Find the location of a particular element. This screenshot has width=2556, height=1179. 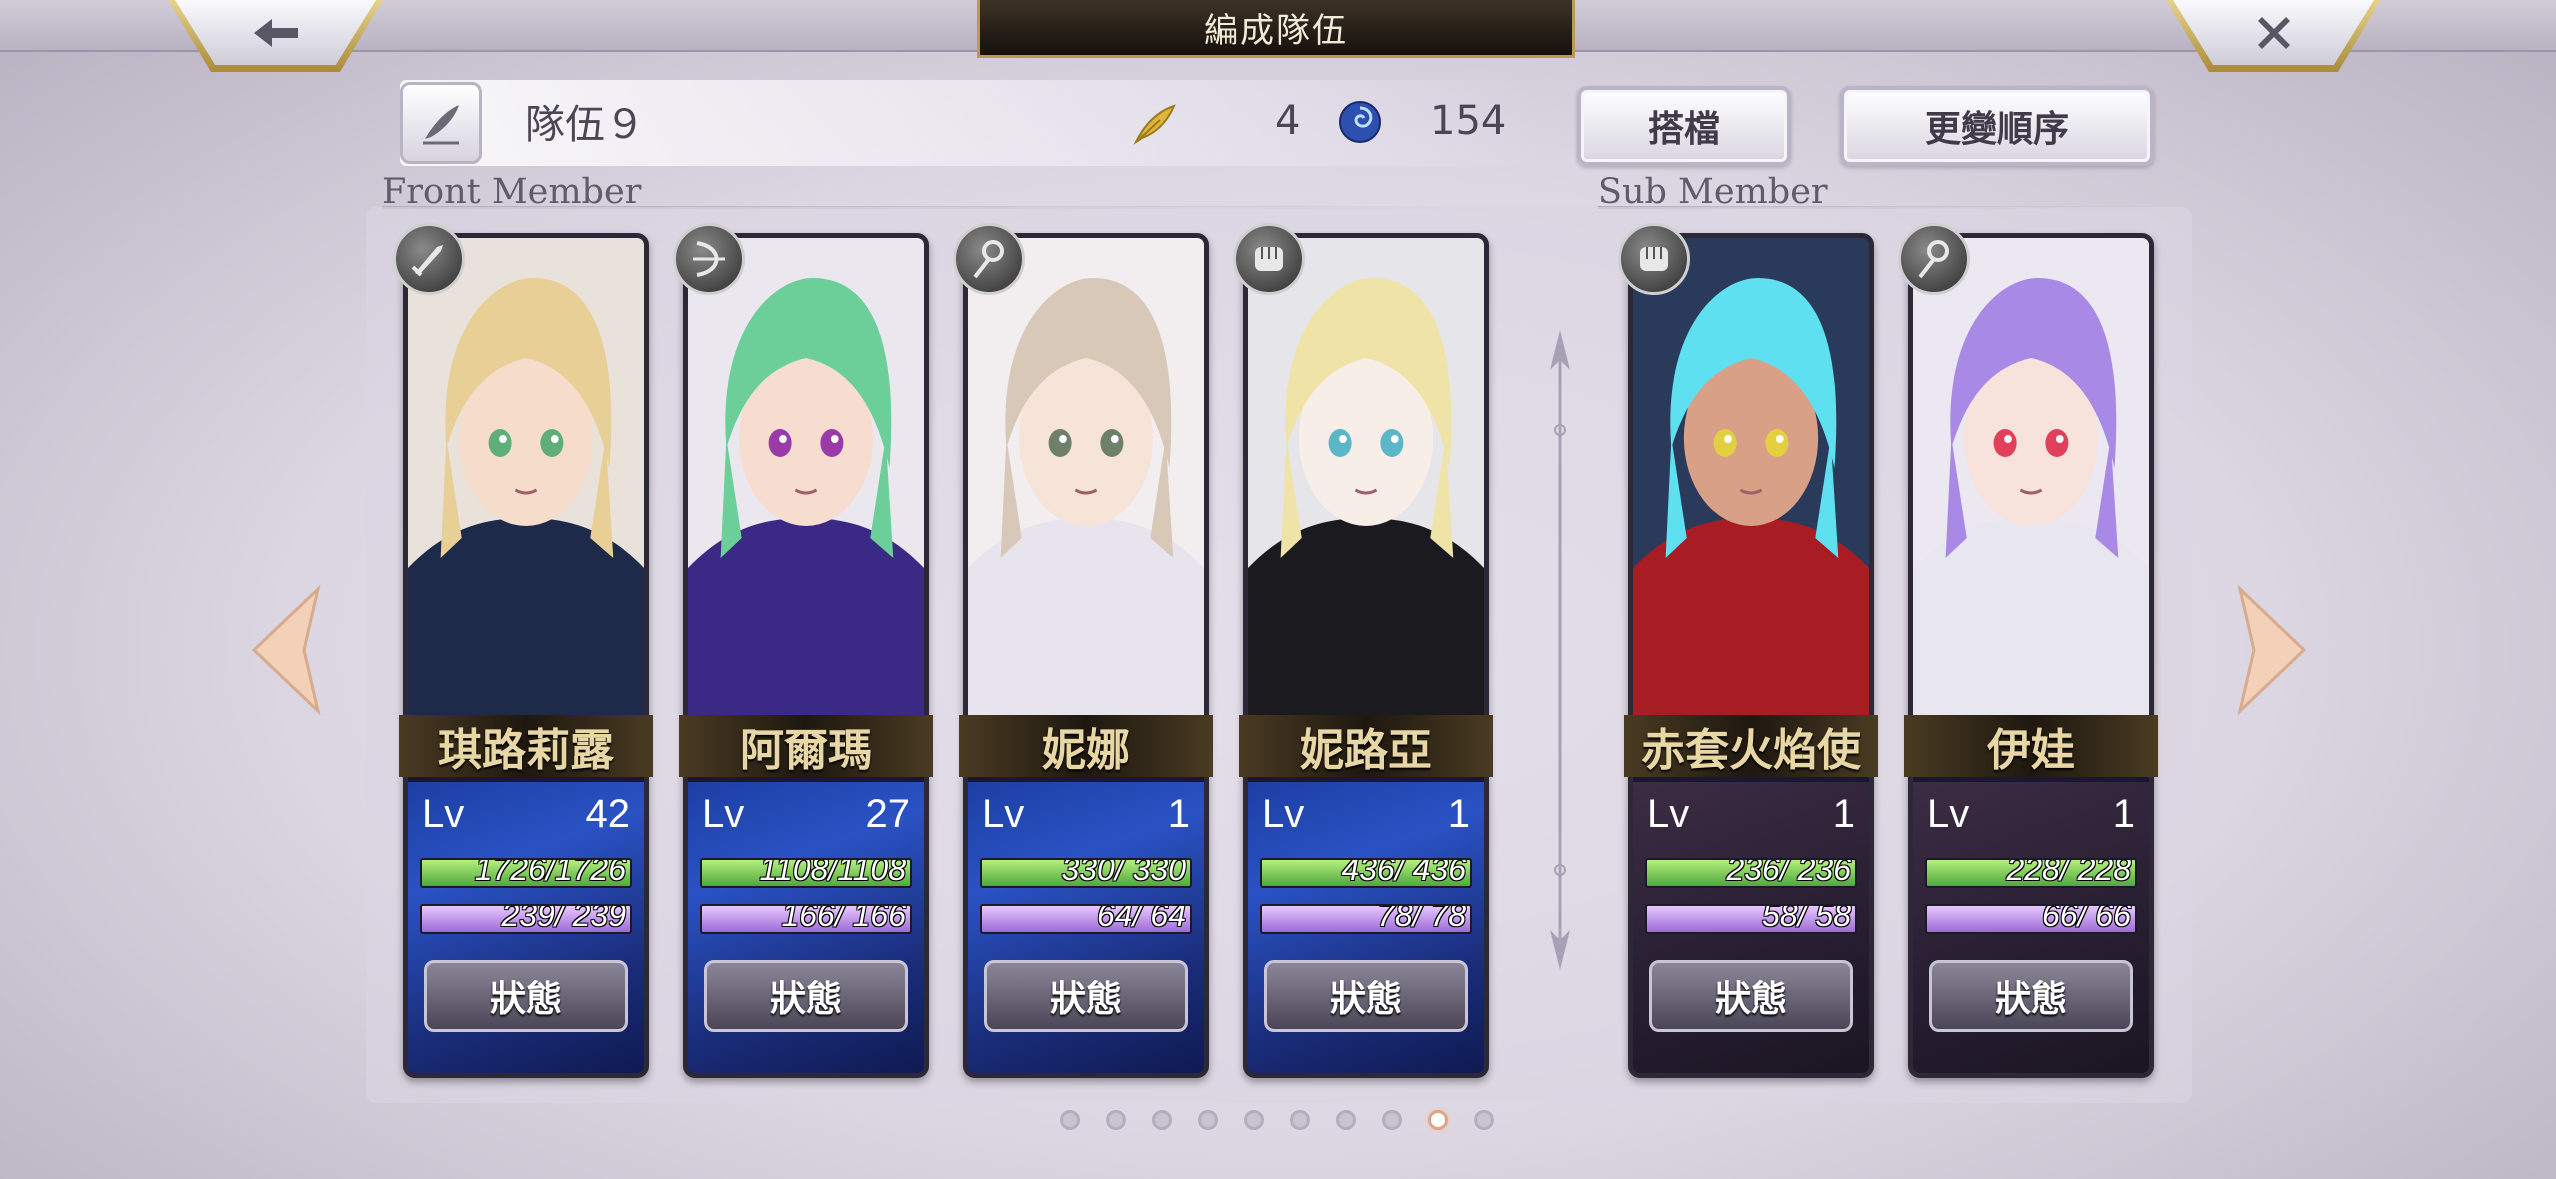

hp-value: 1108/1108 is located at coordinates (832, 872).